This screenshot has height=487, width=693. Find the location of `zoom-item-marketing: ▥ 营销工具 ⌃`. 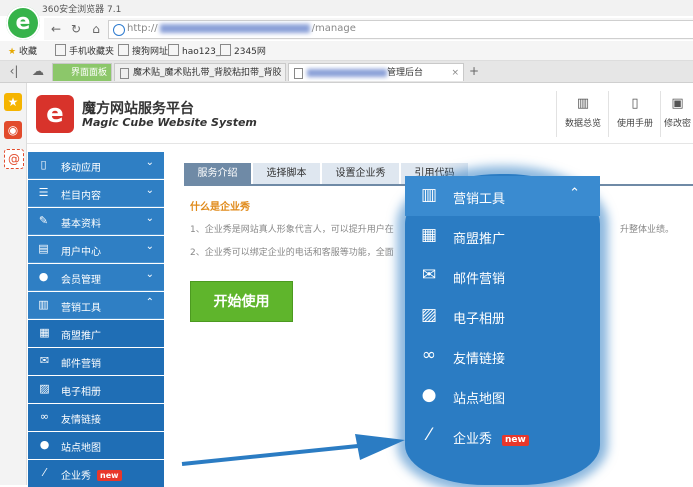

zoom-item-marketing: ▥ 营销工具 ⌃ is located at coordinates (502, 196).